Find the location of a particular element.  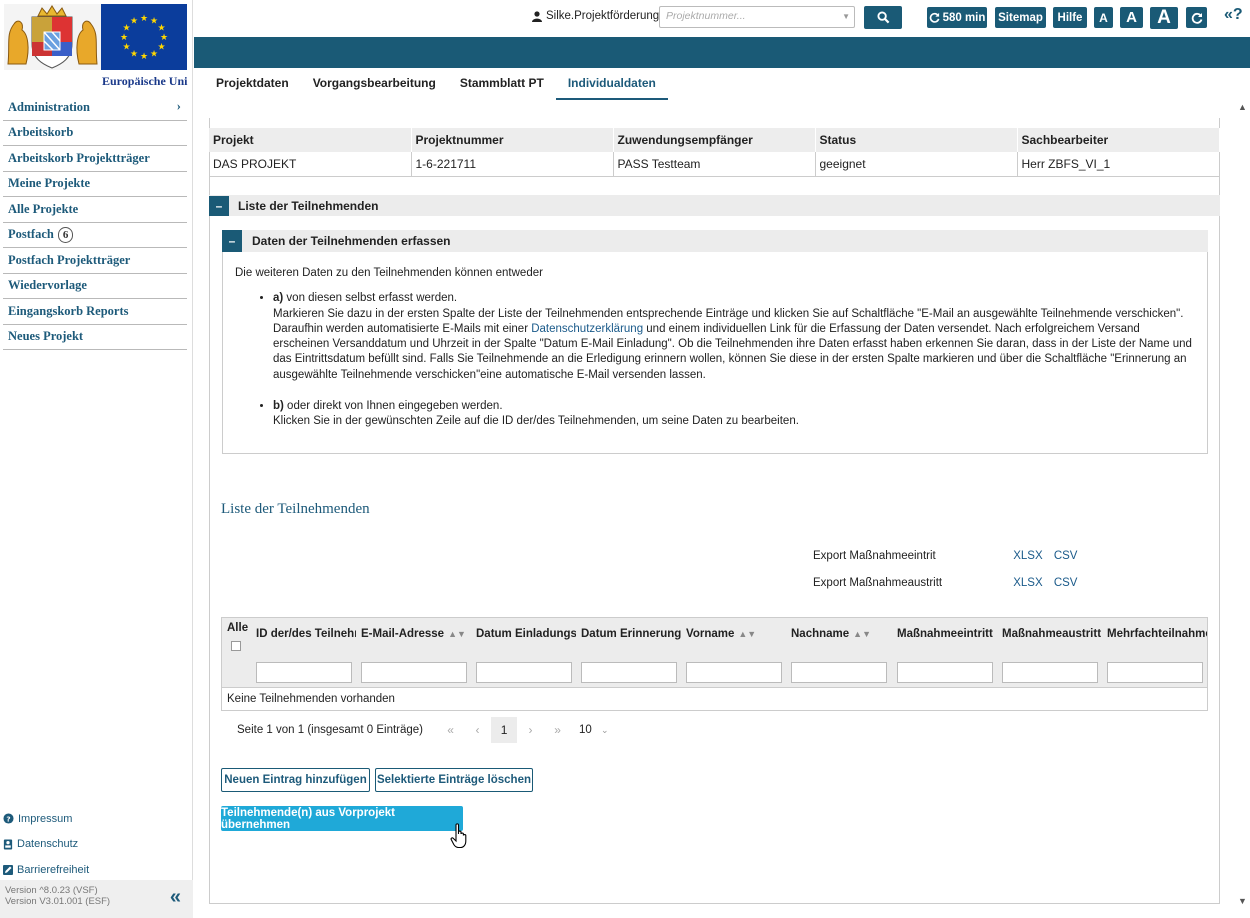

tab-individualdaten: Individualdaten is located at coordinates (611, 85).